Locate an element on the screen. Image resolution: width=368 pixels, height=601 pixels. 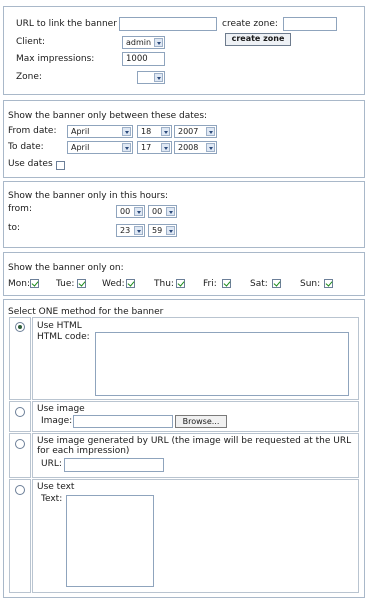
use-html-title: Use HTML is located at coordinates (59, 326).